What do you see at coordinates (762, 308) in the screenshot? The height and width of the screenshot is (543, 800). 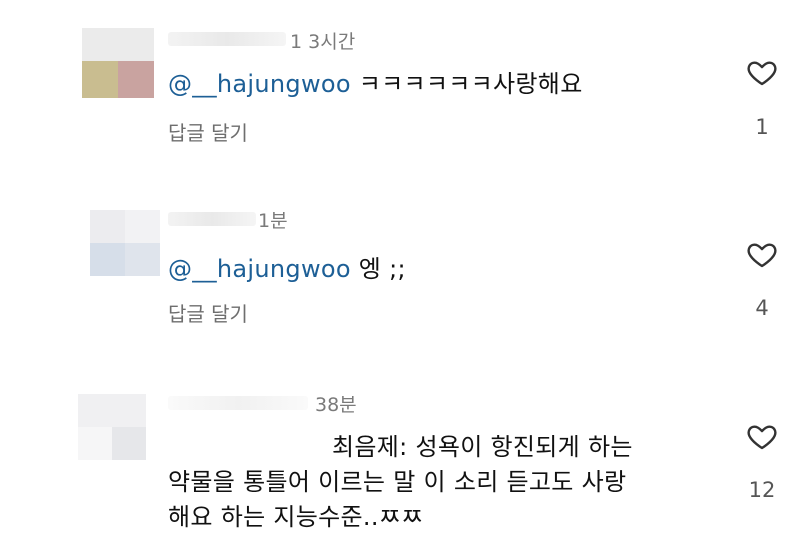 I see `like-count: 4` at bounding box center [762, 308].